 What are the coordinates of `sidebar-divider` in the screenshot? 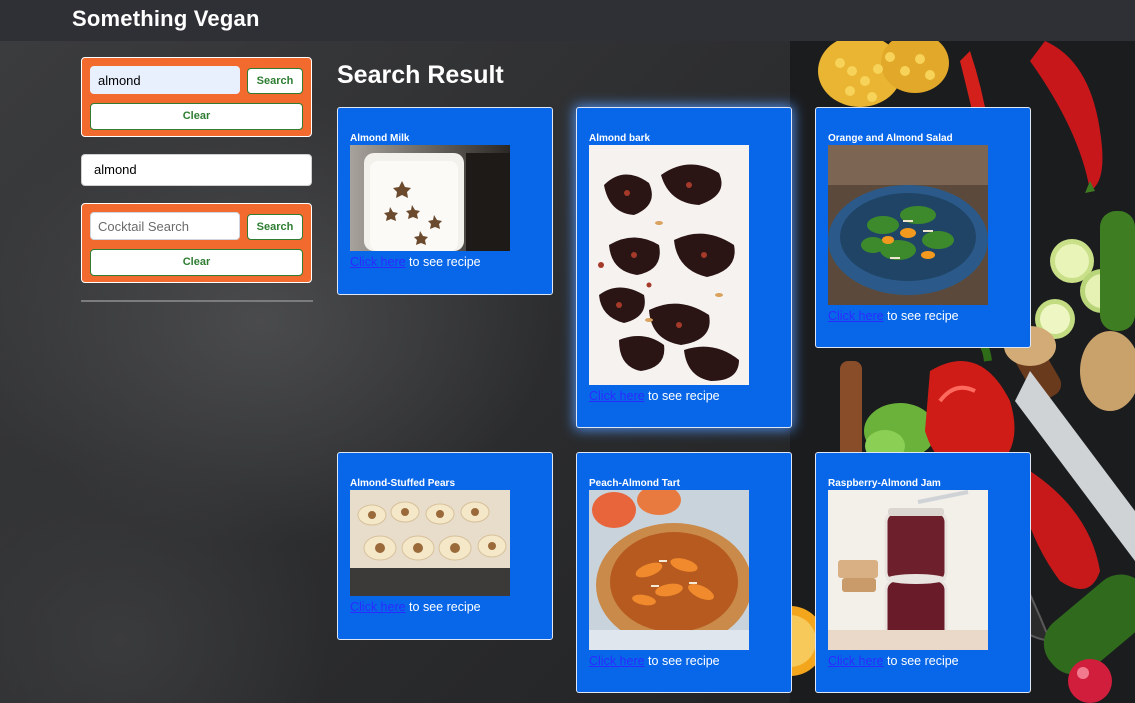 It's located at (197, 301).